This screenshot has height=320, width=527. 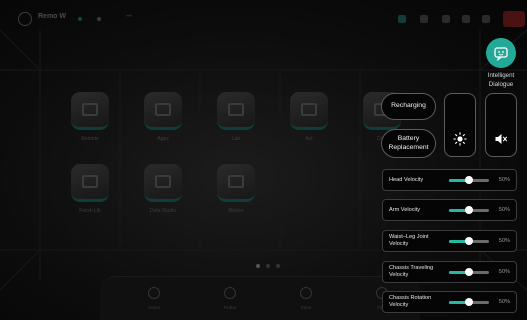 I want to click on battery-replacement-button: Battery Replacement, so click(x=408, y=143).